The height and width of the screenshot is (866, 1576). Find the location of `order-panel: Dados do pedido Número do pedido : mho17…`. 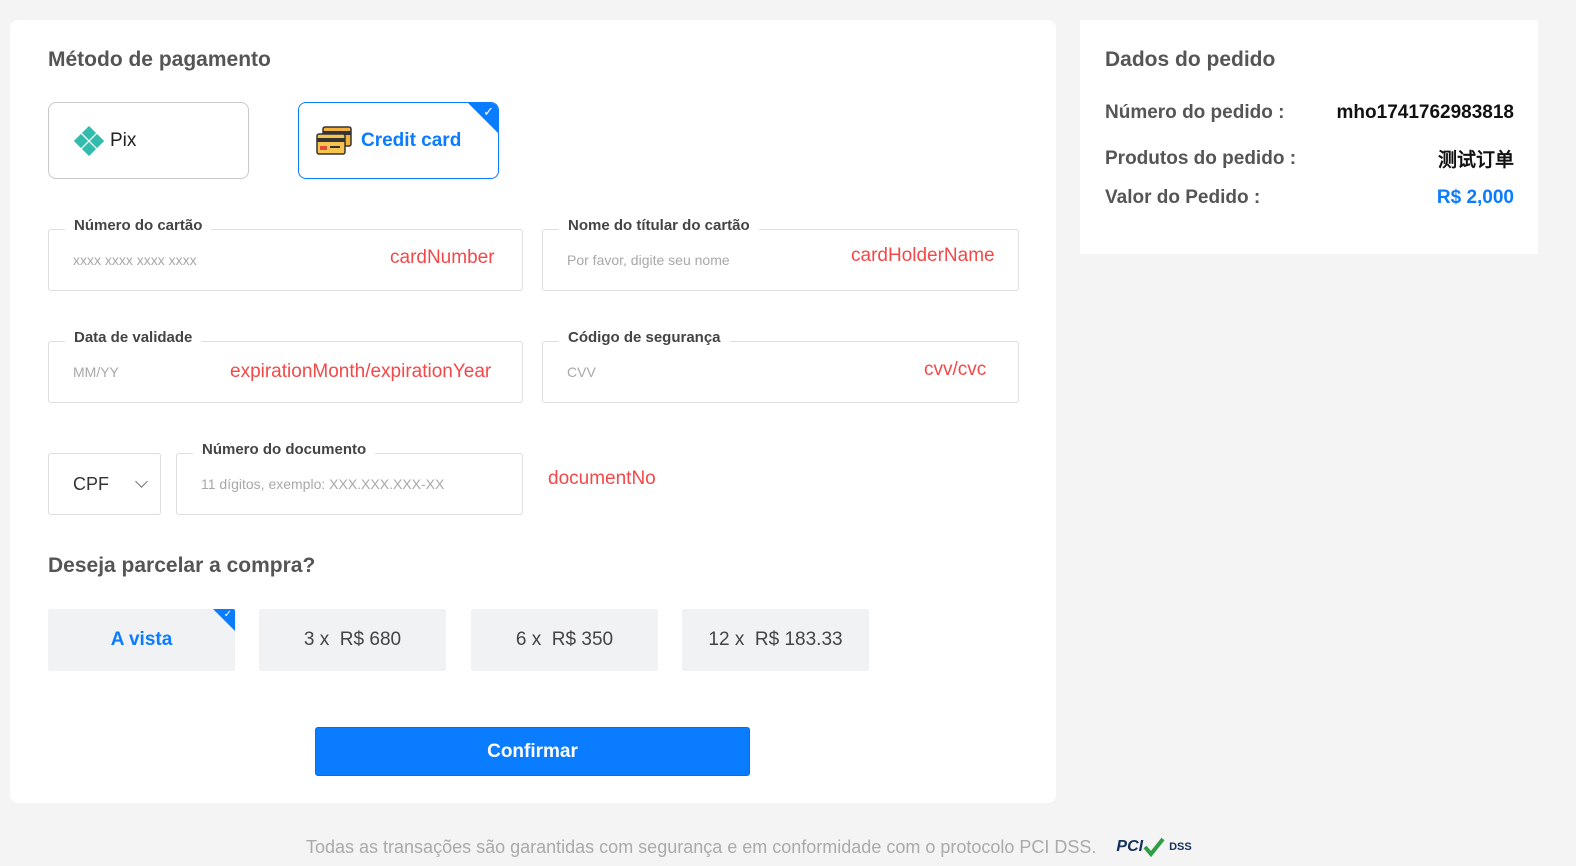

order-panel: Dados do pedido Número do pedido : mho17… is located at coordinates (1309, 137).